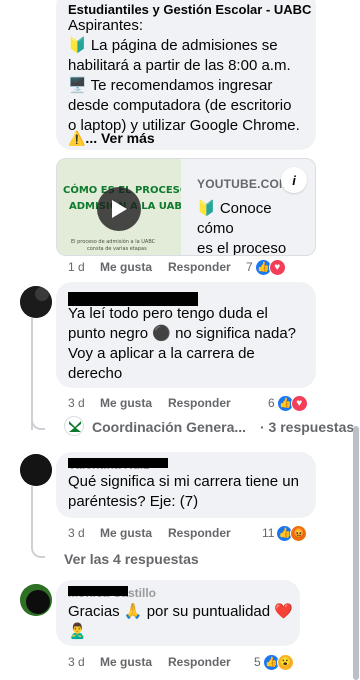  Describe the element at coordinates (161, 353) in the screenshot. I see `comment-text-line: Voy a aplicar a la carrera de` at that location.